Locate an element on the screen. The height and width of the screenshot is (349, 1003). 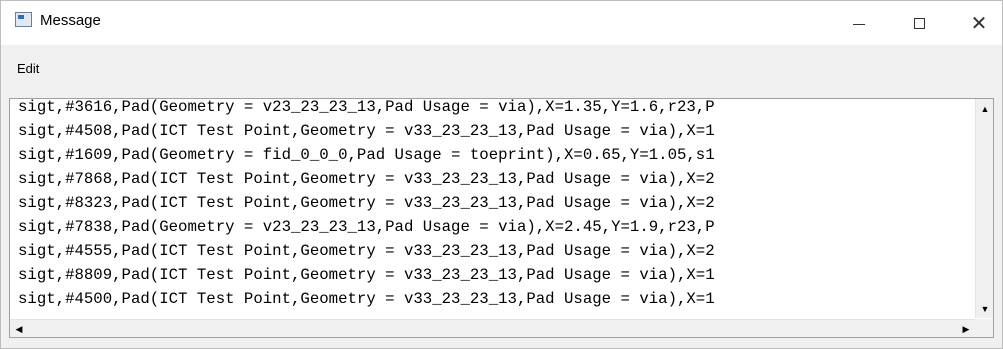
arrow-down-icon: ▼ is located at coordinates (985, 308).